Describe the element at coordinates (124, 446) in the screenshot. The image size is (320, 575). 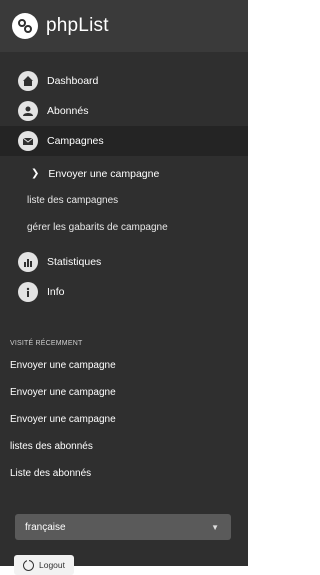
I see `recent-item: listes des abonnés` at that location.